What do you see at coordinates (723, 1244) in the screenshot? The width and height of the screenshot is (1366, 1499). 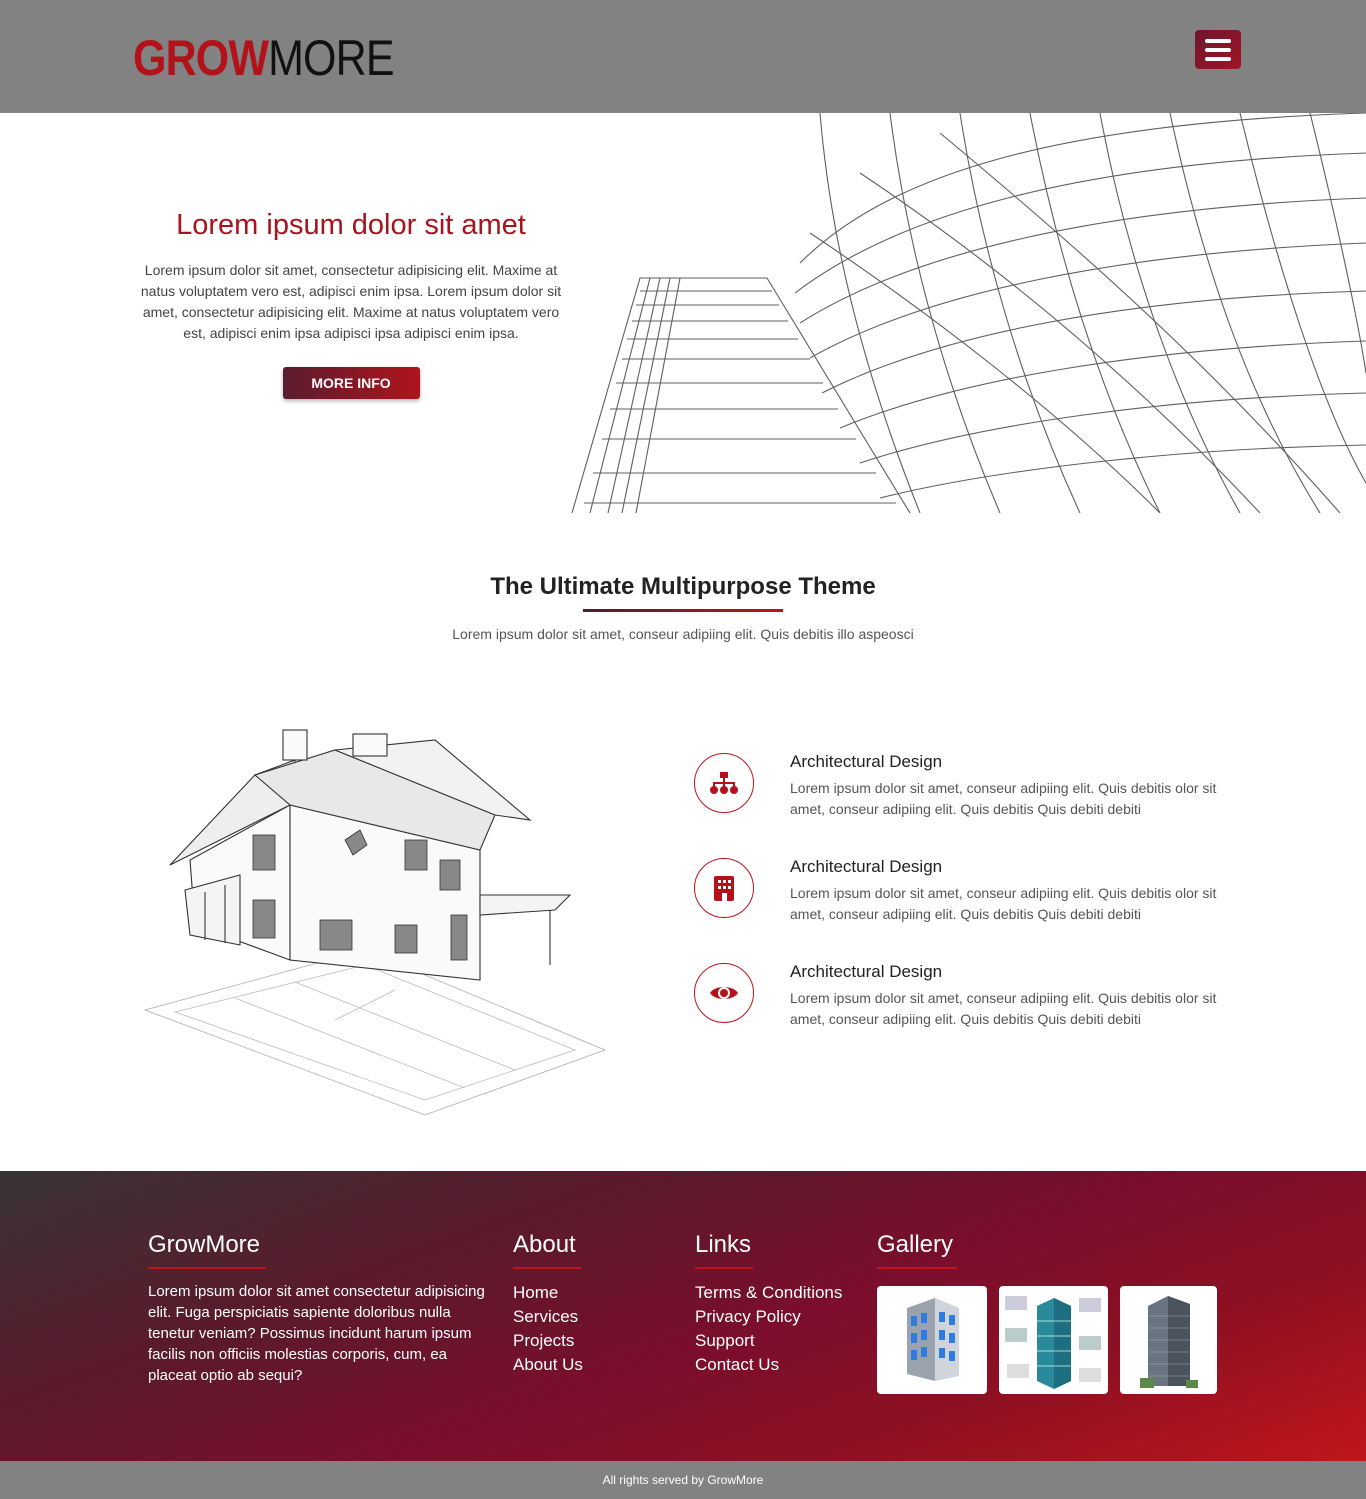 I see `footer-links-title: Links` at bounding box center [723, 1244].